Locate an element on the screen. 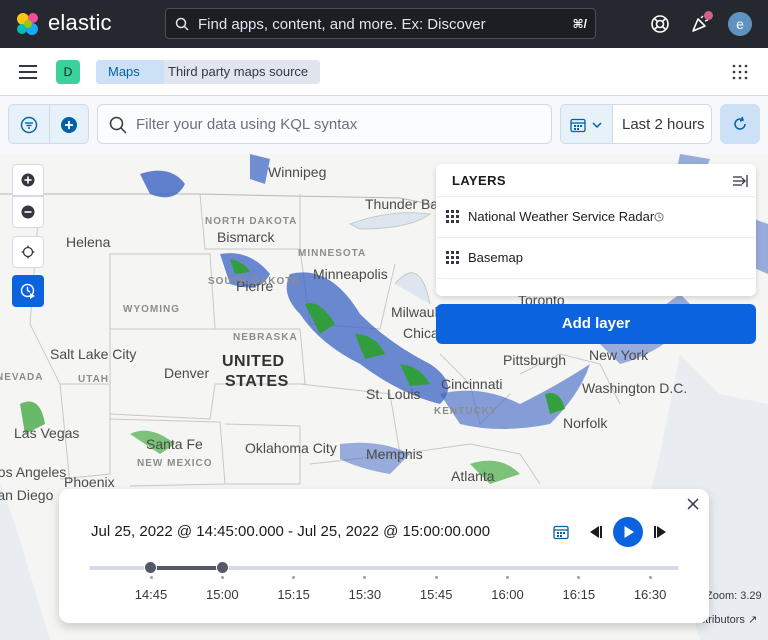 This screenshot has height=640, width=768. city-label: Memphis is located at coordinates (394, 454).